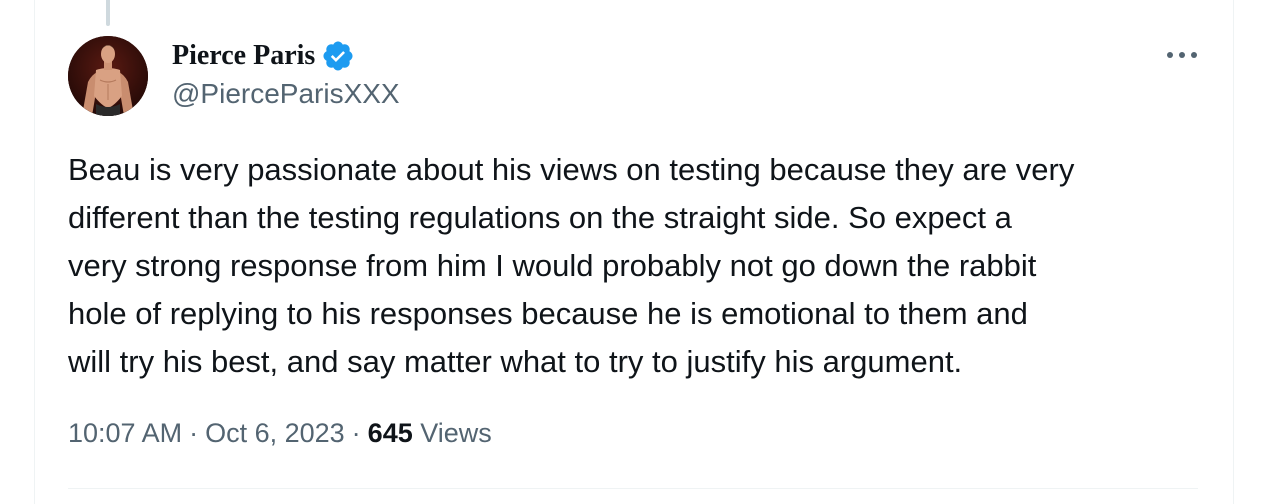 This screenshot has width=1270, height=504. What do you see at coordinates (108, 13) in the screenshot?
I see `thread-connector-line` at bounding box center [108, 13].